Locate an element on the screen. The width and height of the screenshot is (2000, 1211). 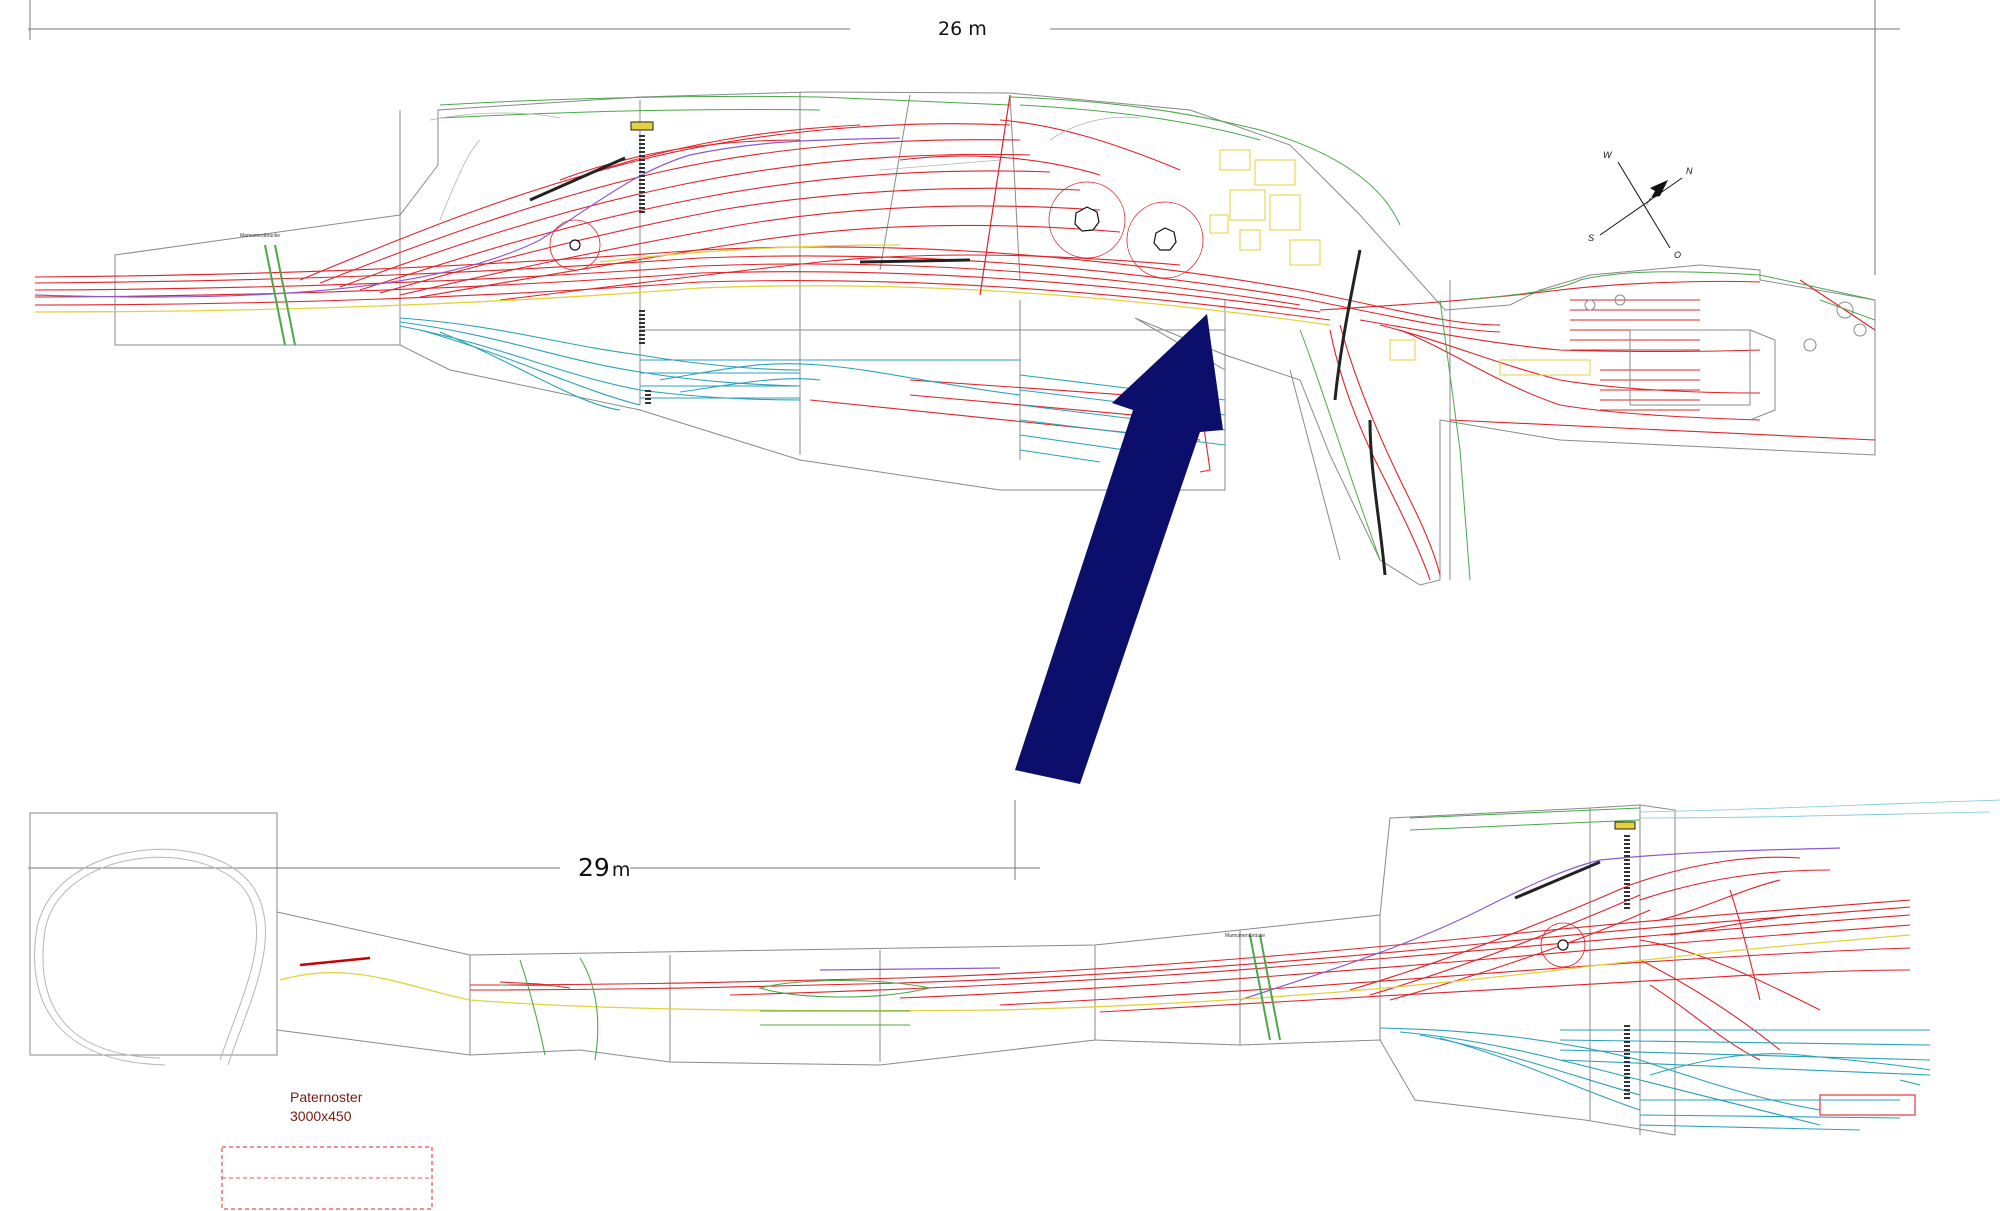
bottom-dimension-label: 29 m is located at coordinates (604, 867).